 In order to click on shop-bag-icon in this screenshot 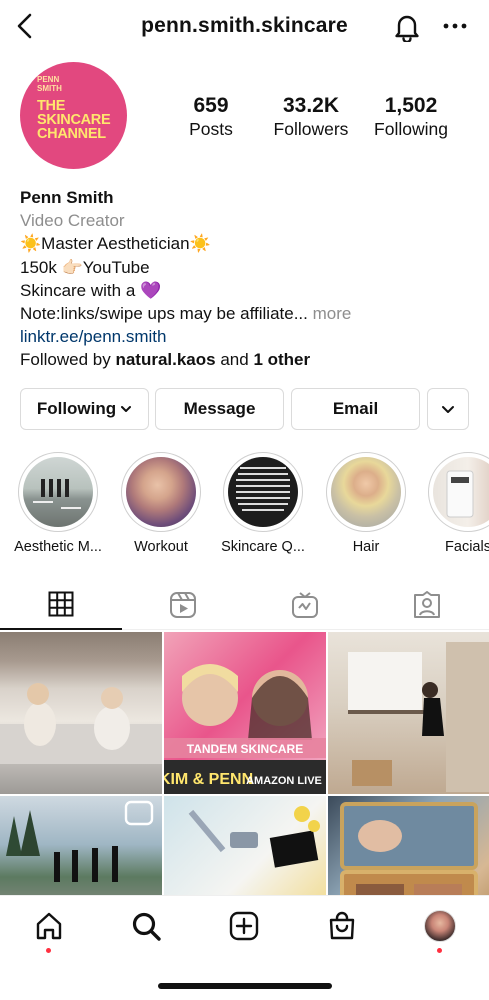, I will do `click(342, 926)`.